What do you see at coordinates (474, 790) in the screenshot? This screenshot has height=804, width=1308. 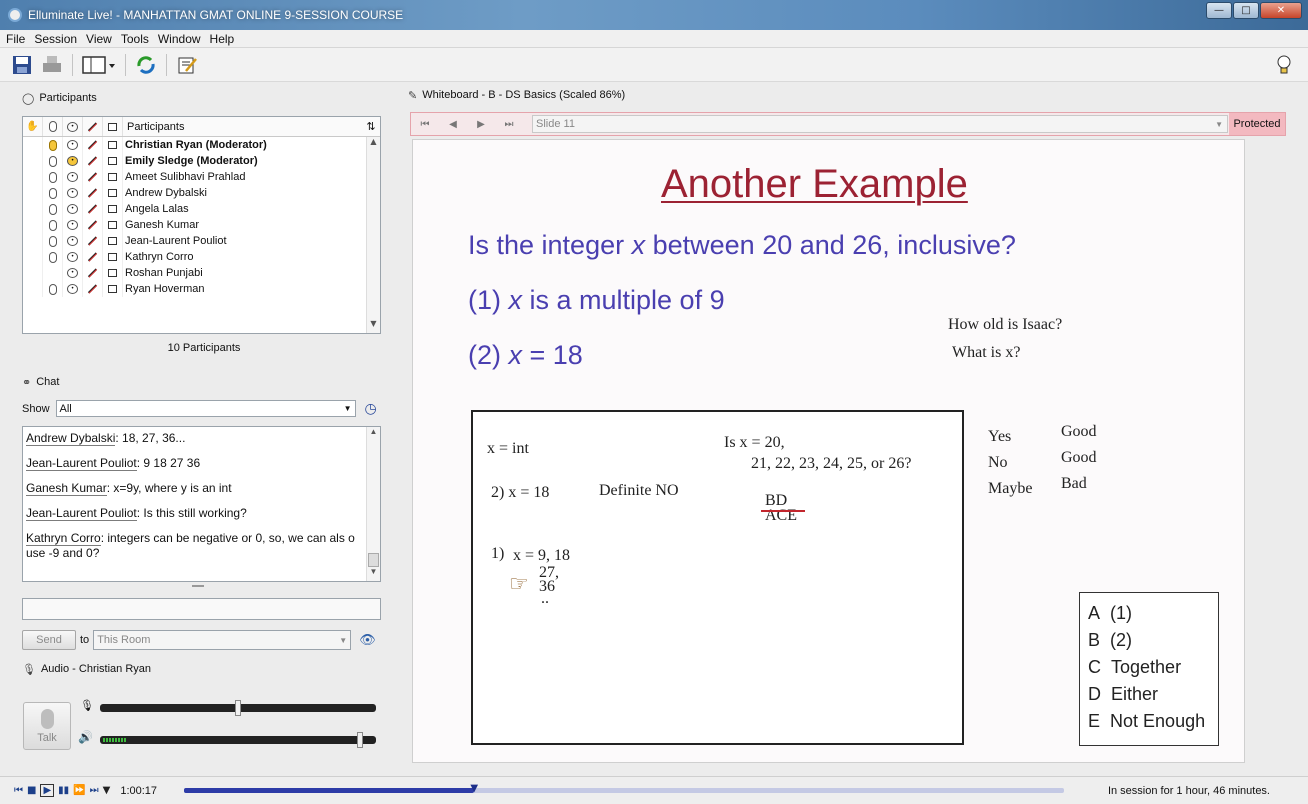 I see `playback-position-marker: ▼` at bounding box center [474, 790].